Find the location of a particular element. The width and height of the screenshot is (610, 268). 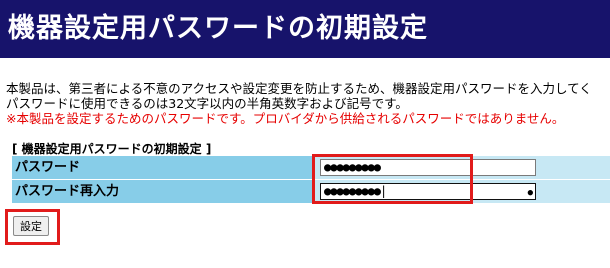

submit-highlight-box is located at coordinates (32, 227).